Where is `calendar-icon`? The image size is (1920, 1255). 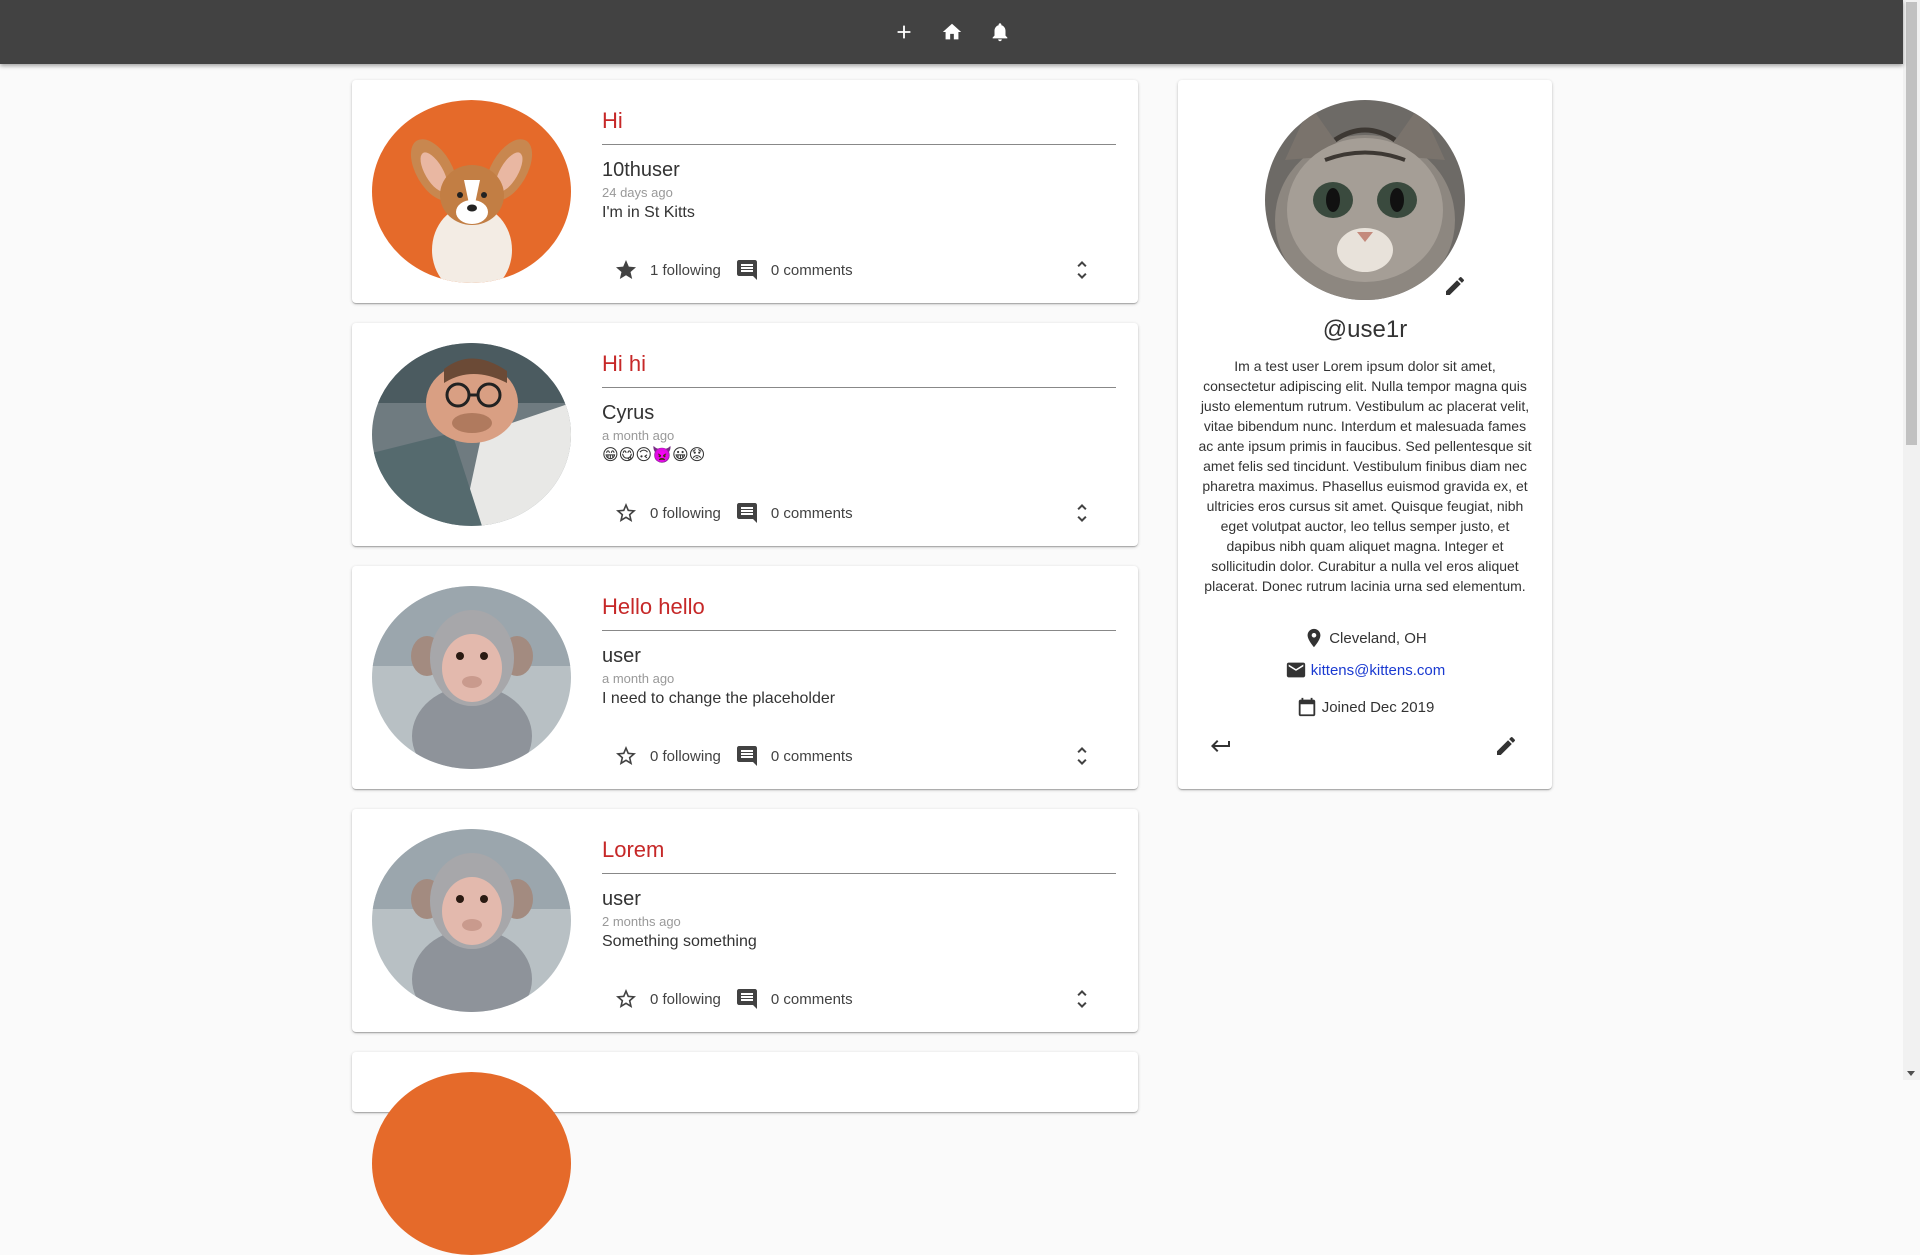
calendar-icon is located at coordinates (1306, 707).